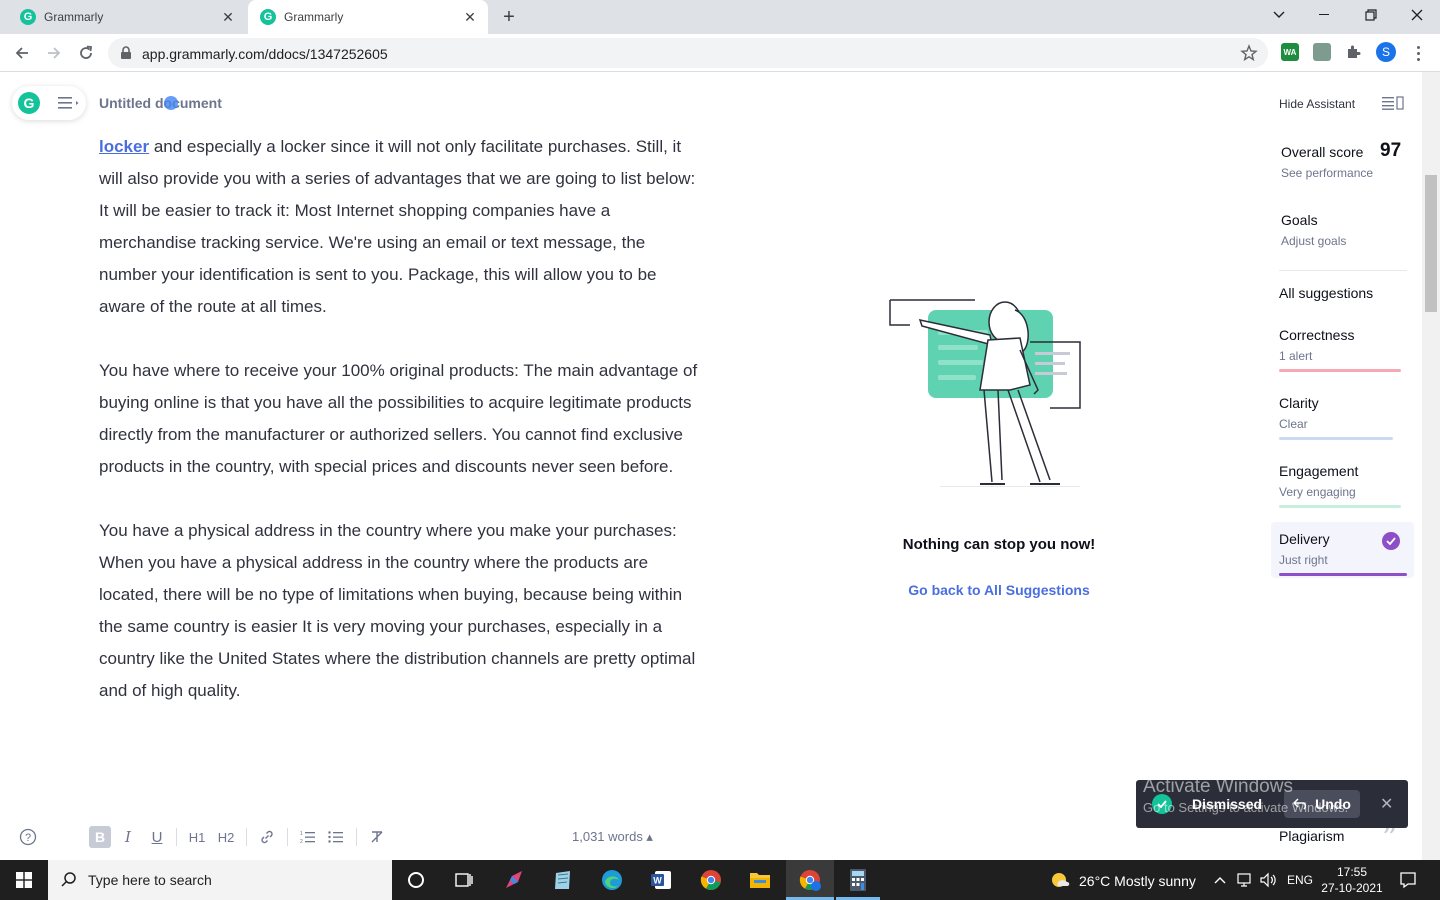  What do you see at coordinates (1408, 880) in the screenshot?
I see `notifications-icon` at bounding box center [1408, 880].